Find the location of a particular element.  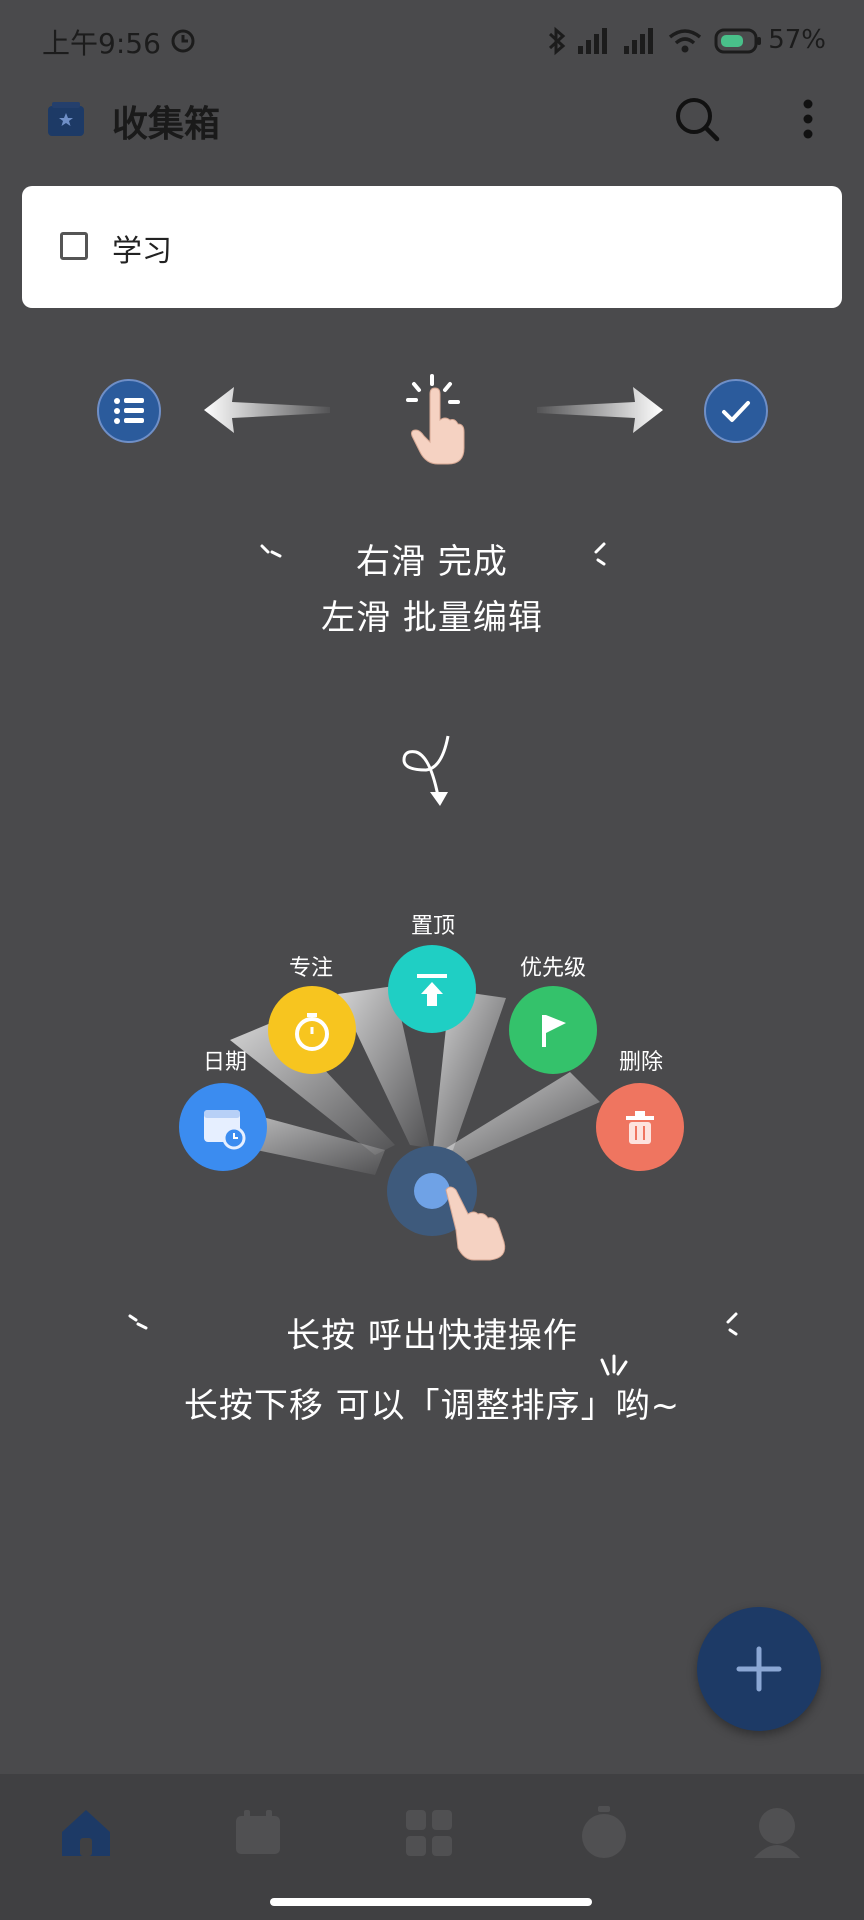

home-icon is located at coordinates (86, 1833).